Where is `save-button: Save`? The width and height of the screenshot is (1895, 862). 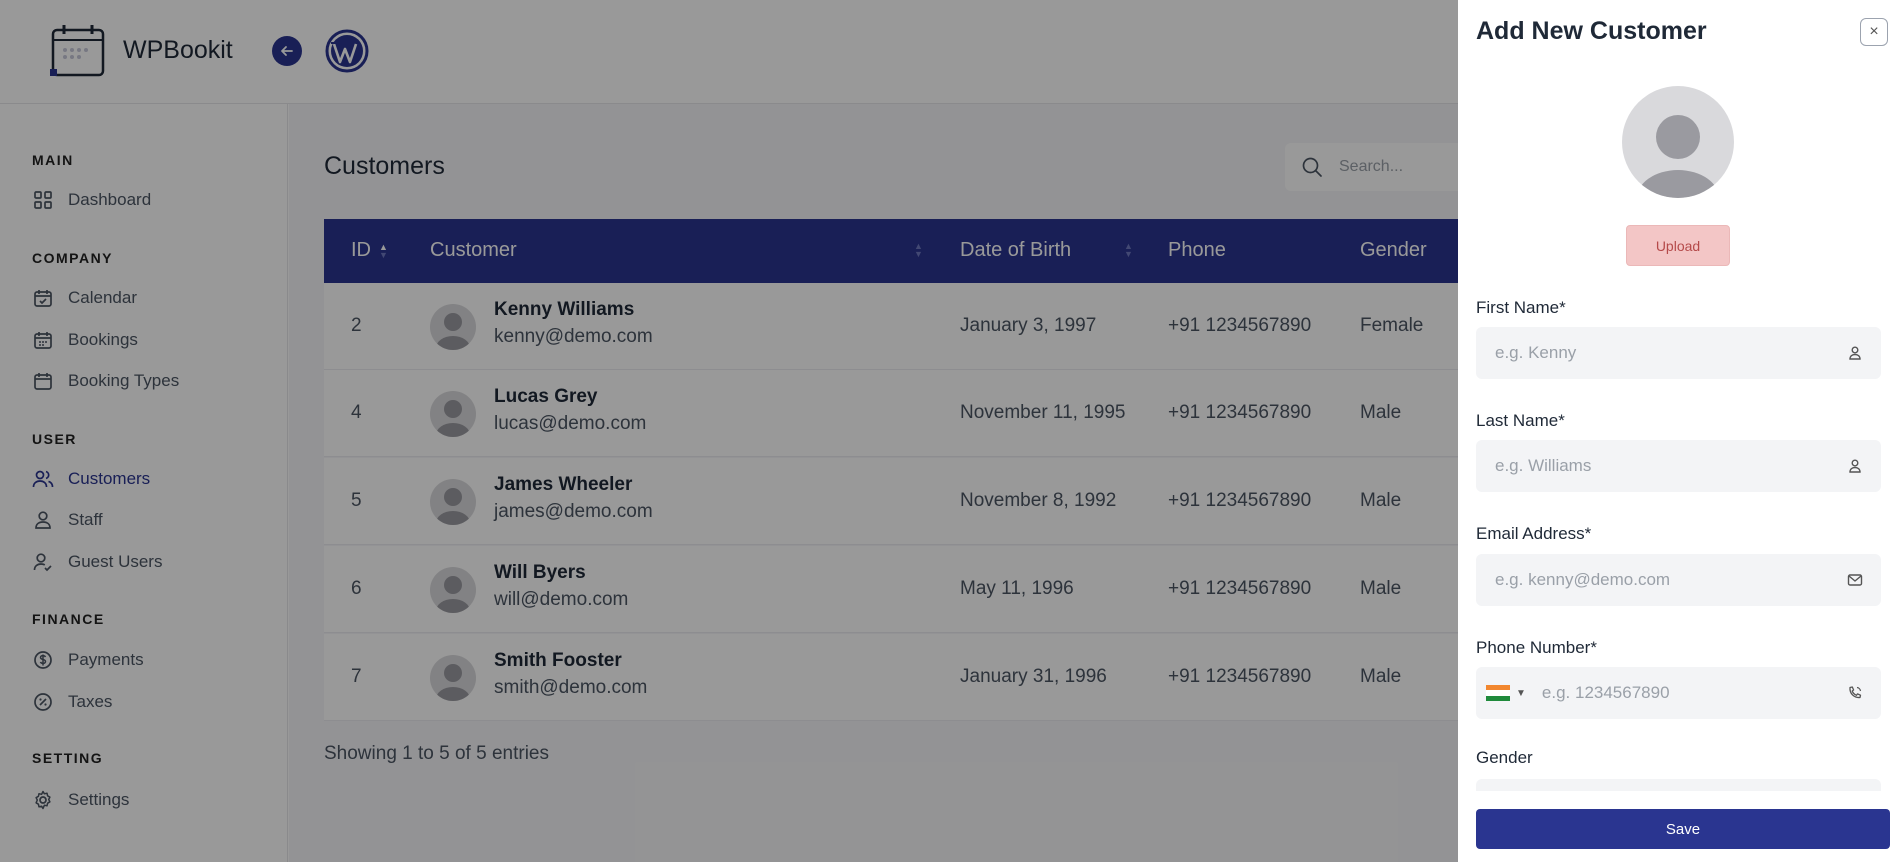
save-button: Save is located at coordinates (1683, 829).